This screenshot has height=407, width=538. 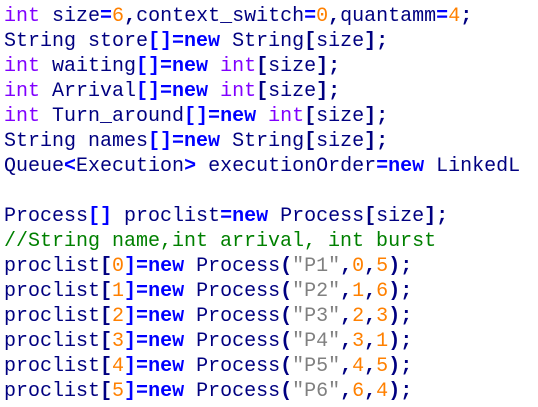 I want to click on code-token-string: "P6", so click(x=316, y=391).